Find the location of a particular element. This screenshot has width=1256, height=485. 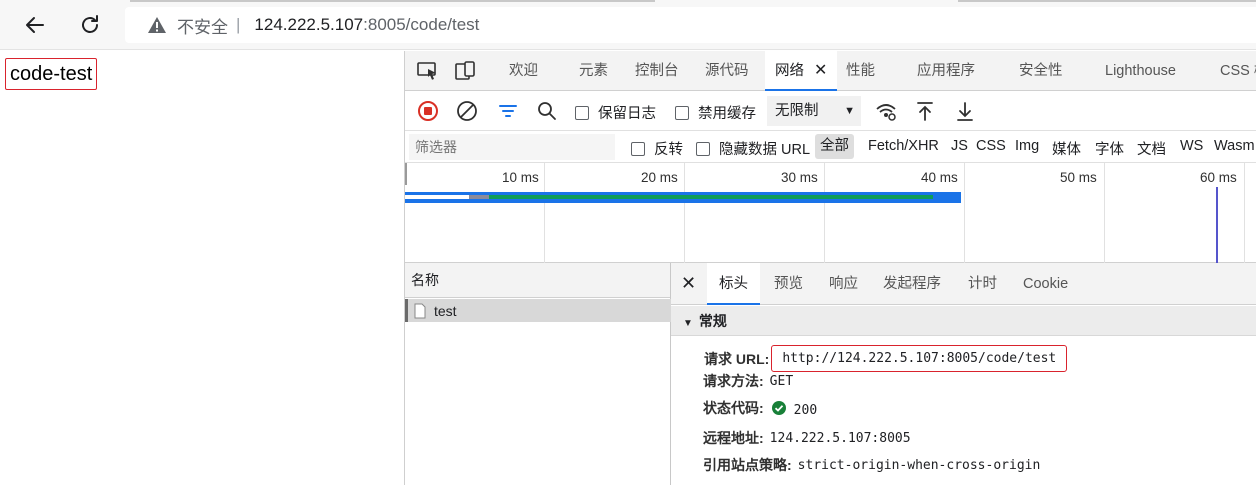

back-button is located at coordinates (35, 25).